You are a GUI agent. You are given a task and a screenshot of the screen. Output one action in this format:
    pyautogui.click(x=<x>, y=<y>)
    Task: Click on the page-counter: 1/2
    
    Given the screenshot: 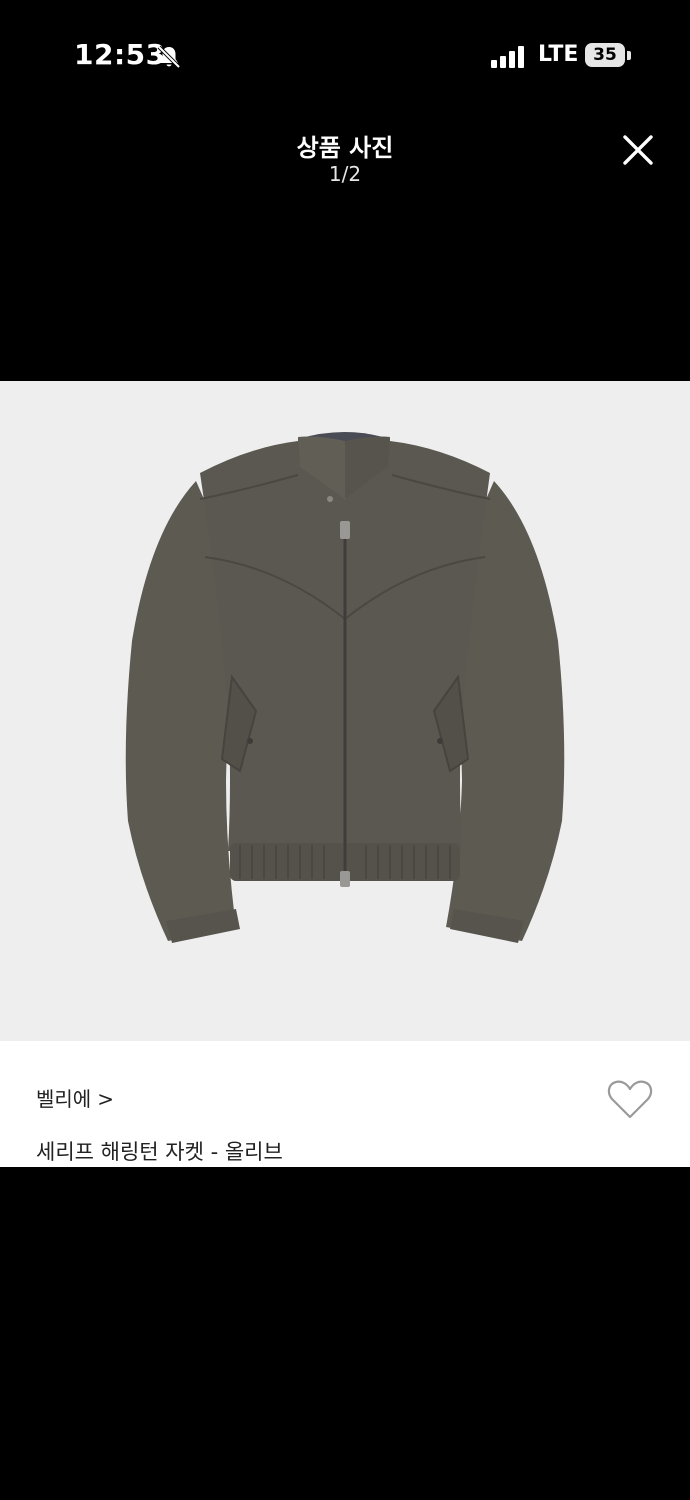 What is the action you would take?
    pyautogui.click(x=345, y=174)
    